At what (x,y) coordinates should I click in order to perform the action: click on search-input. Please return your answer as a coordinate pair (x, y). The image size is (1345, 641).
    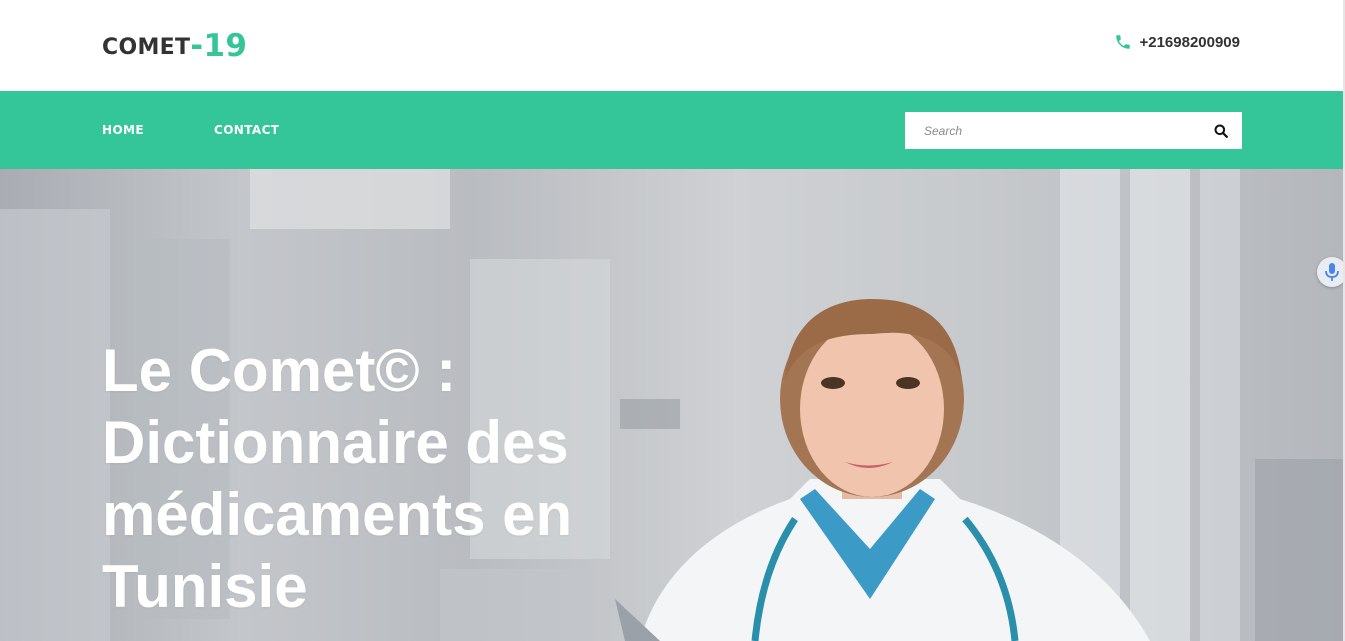
    Looking at the image, I should click on (1050, 130).